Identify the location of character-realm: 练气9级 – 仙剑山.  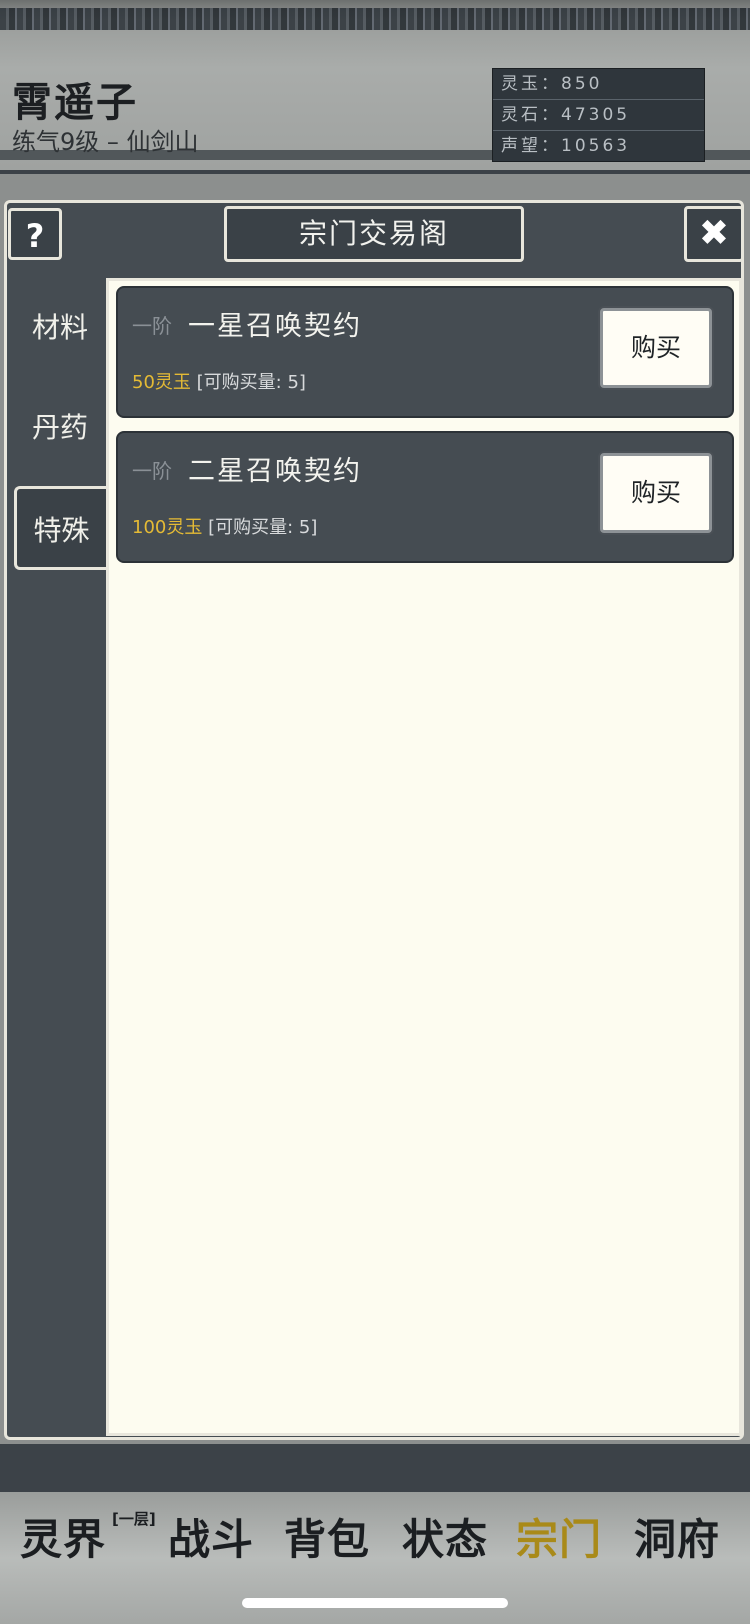
(105, 142).